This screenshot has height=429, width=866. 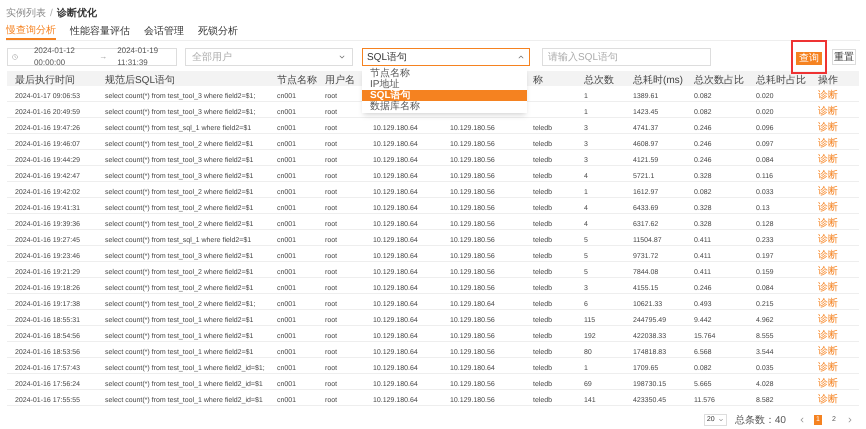 What do you see at coordinates (138, 57) in the screenshot?
I see `end-date: 2024-01-19 11:31:39` at bounding box center [138, 57].